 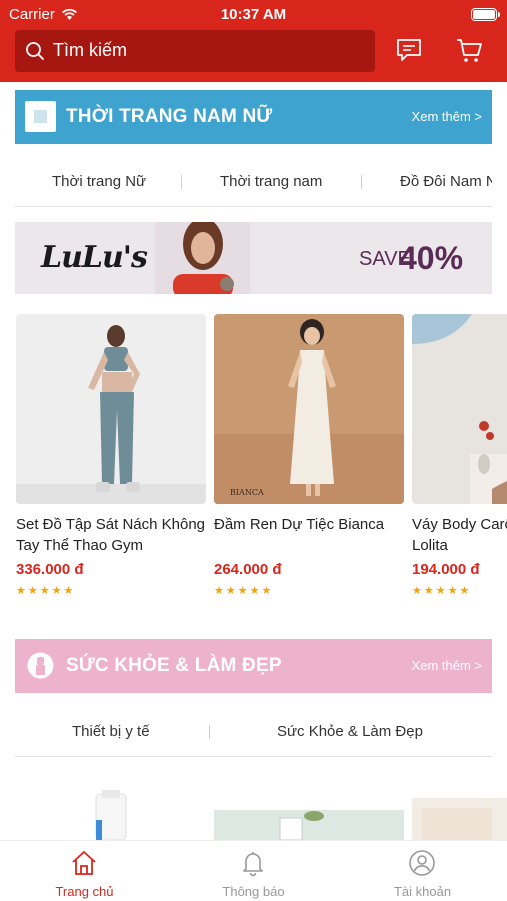 What do you see at coordinates (40, 116) in the screenshot?
I see `fashion-category-icon` at bounding box center [40, 116].